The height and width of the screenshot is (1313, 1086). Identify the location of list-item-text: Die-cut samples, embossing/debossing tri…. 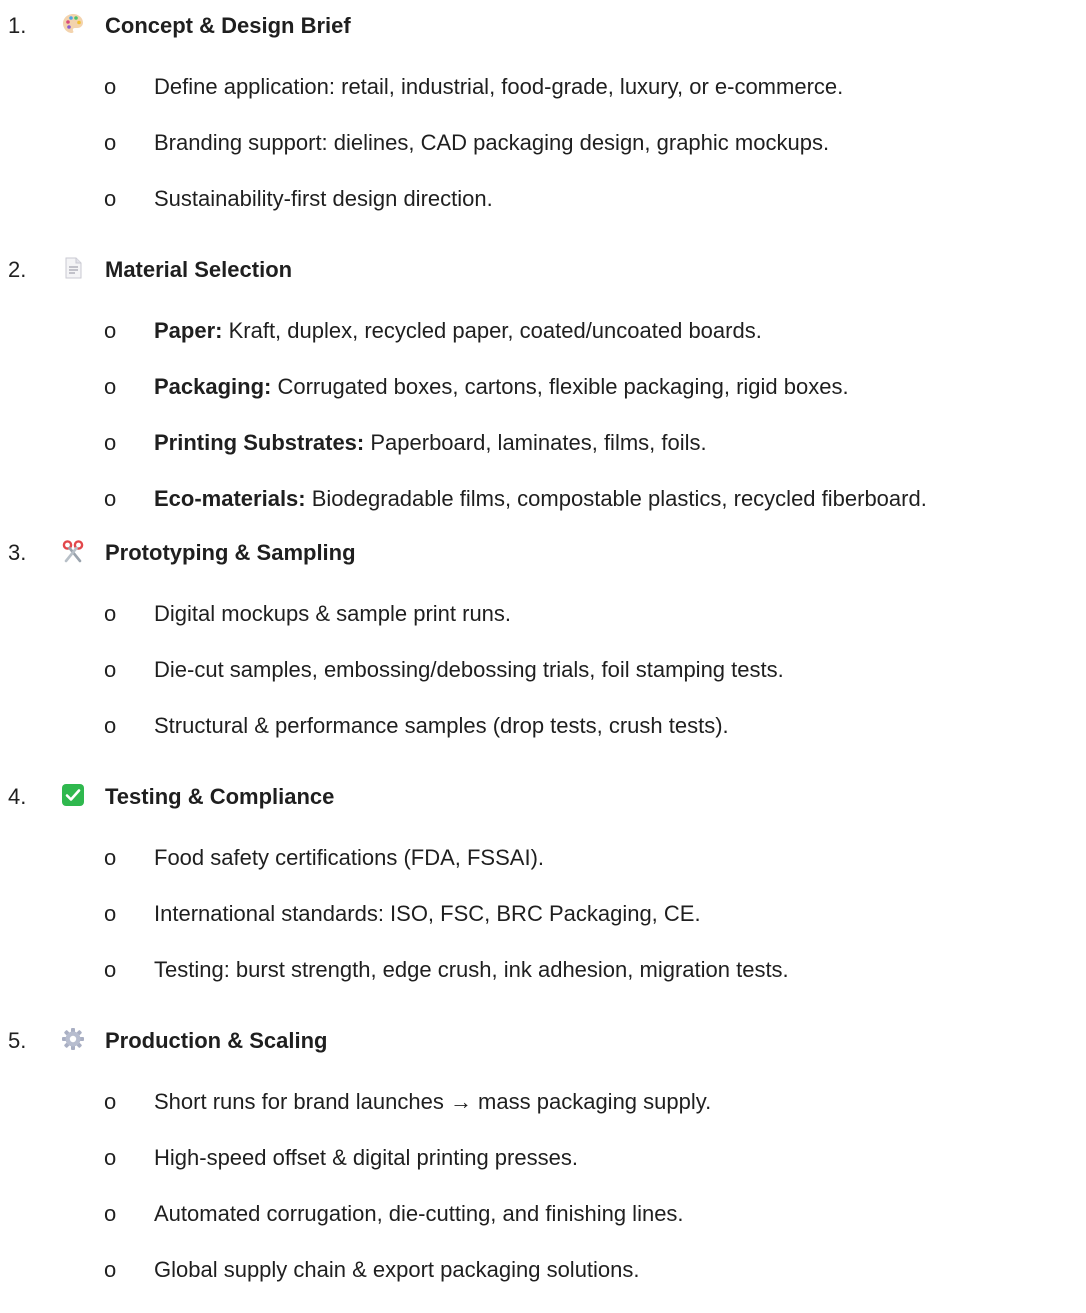
(469, 670).